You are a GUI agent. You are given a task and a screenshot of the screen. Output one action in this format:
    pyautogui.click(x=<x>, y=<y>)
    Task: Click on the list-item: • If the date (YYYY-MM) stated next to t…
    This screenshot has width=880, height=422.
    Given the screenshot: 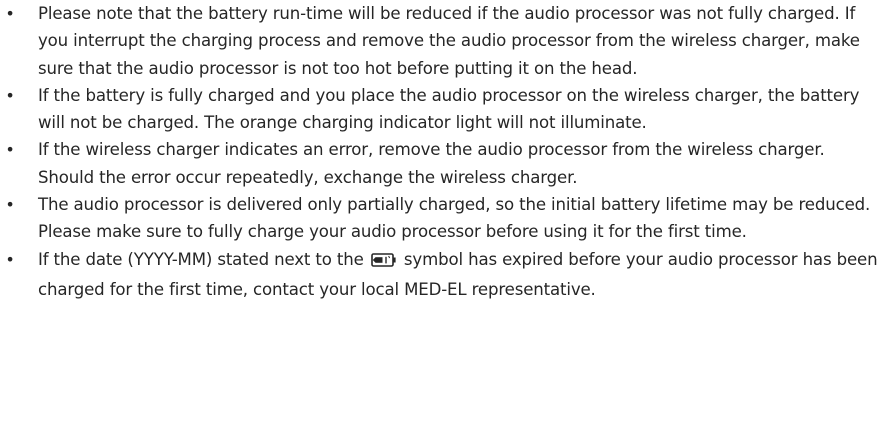 What is the action you would take?
    pyautogui.click(x=440, y=275)
    